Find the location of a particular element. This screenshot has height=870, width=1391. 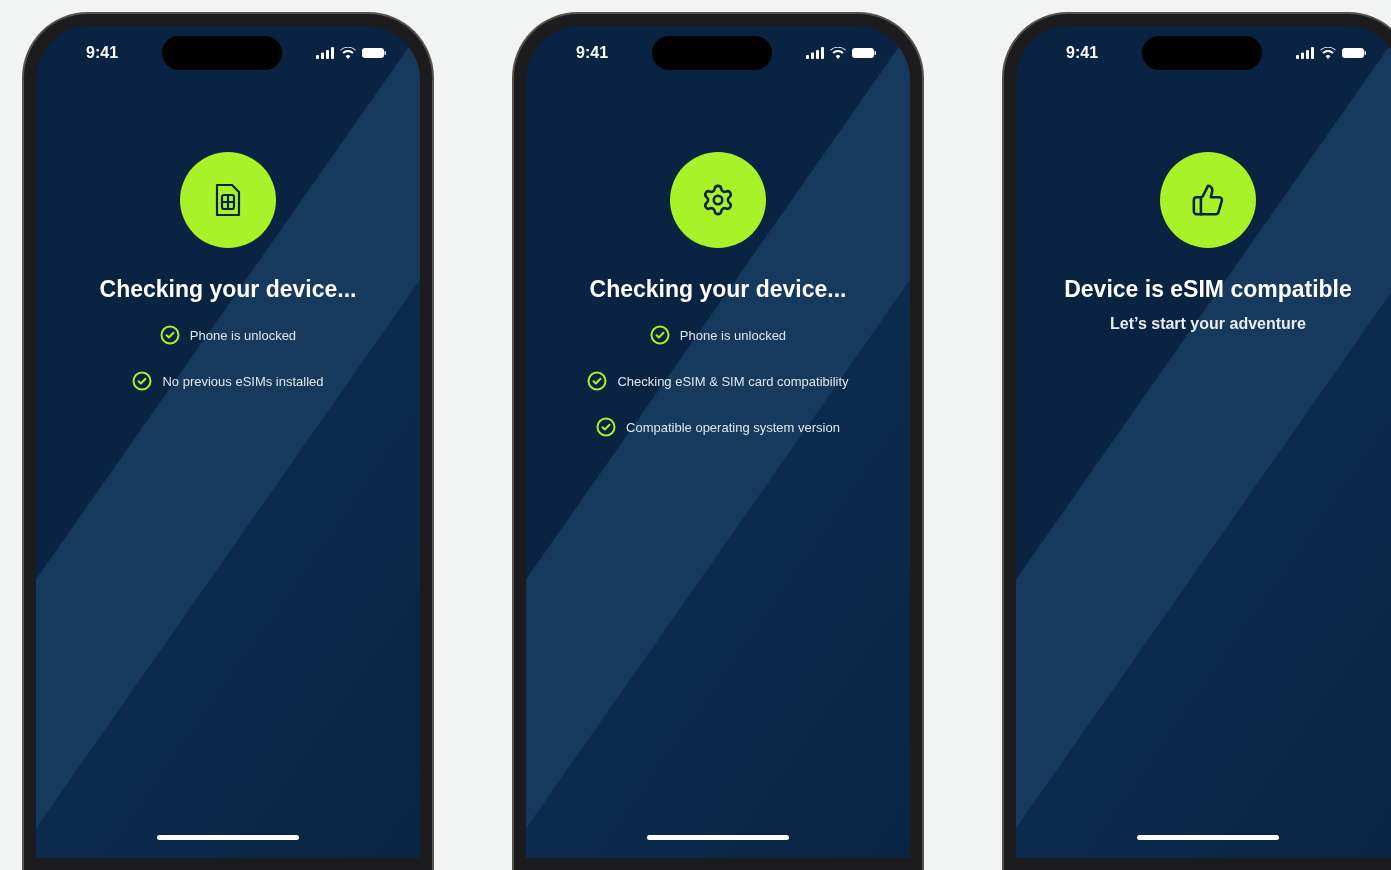

screen-title: Device is eSIM compatible is located at coordinates (1208, 289).